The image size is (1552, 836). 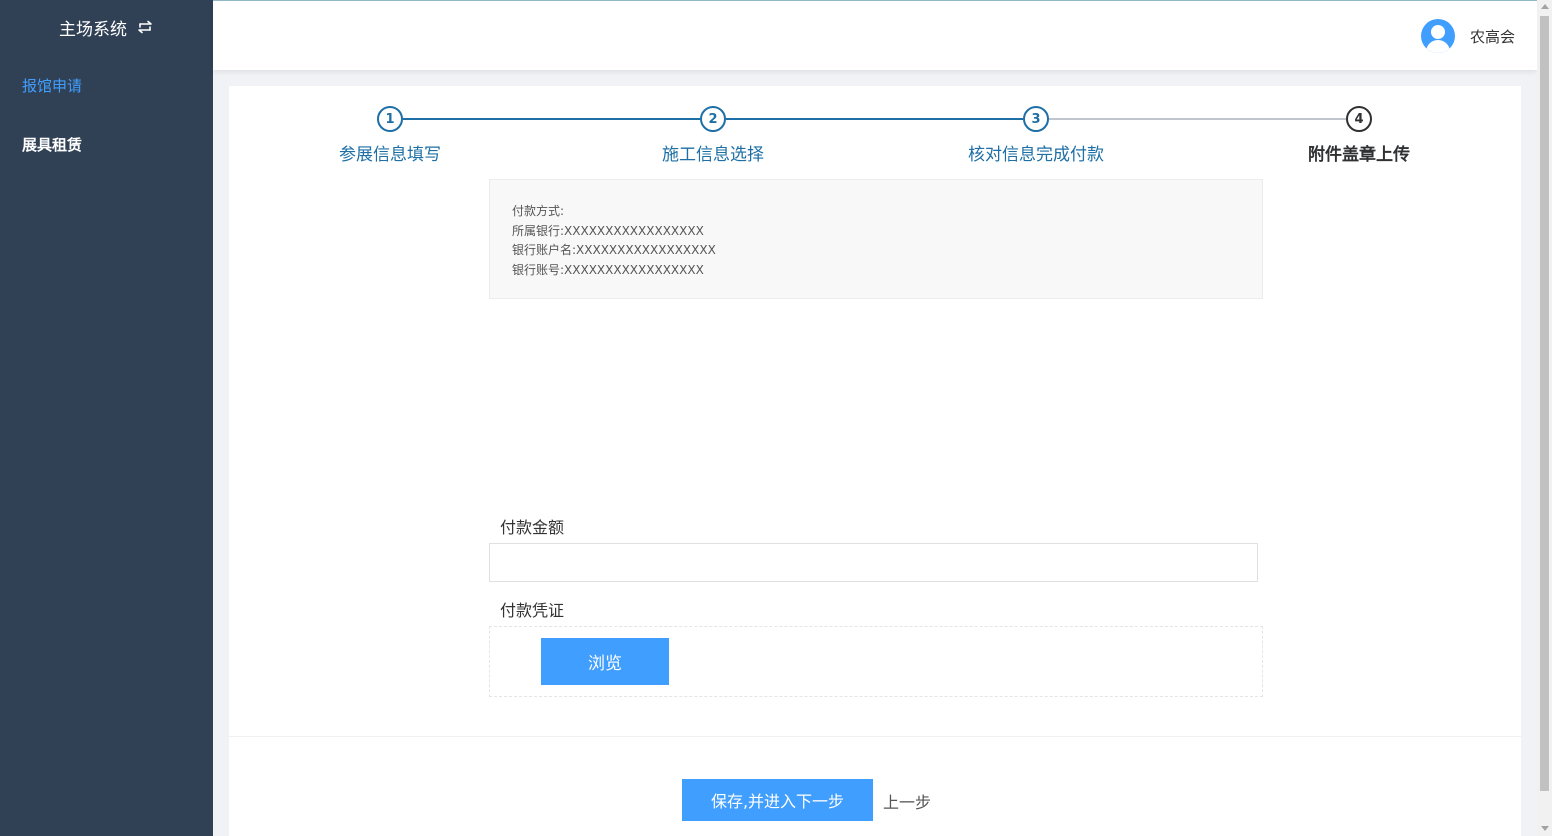 What do you see at coordinates (1438, 36) in the screenshot?
I see `user-avatar-icon` at bounding box center [1438, 36].